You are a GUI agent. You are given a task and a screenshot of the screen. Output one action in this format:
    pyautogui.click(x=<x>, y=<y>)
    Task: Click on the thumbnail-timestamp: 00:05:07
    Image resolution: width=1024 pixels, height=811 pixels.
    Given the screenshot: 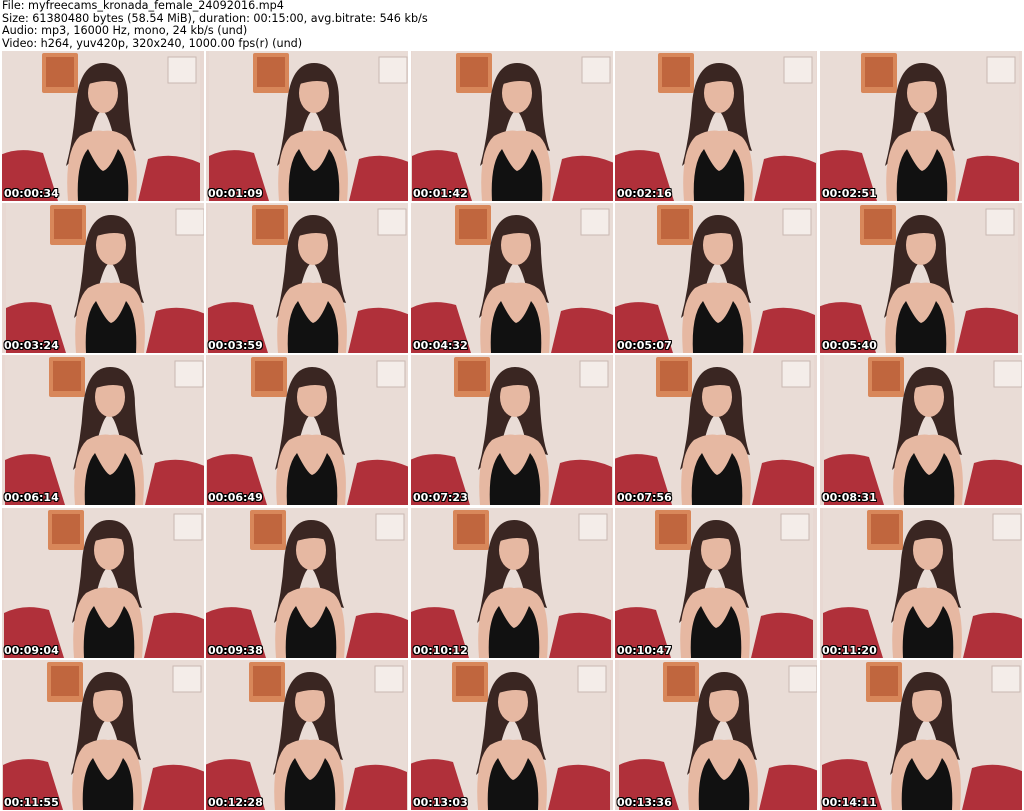 What is the action you would take?
    pyautogui.click(x=644, y=345)
    